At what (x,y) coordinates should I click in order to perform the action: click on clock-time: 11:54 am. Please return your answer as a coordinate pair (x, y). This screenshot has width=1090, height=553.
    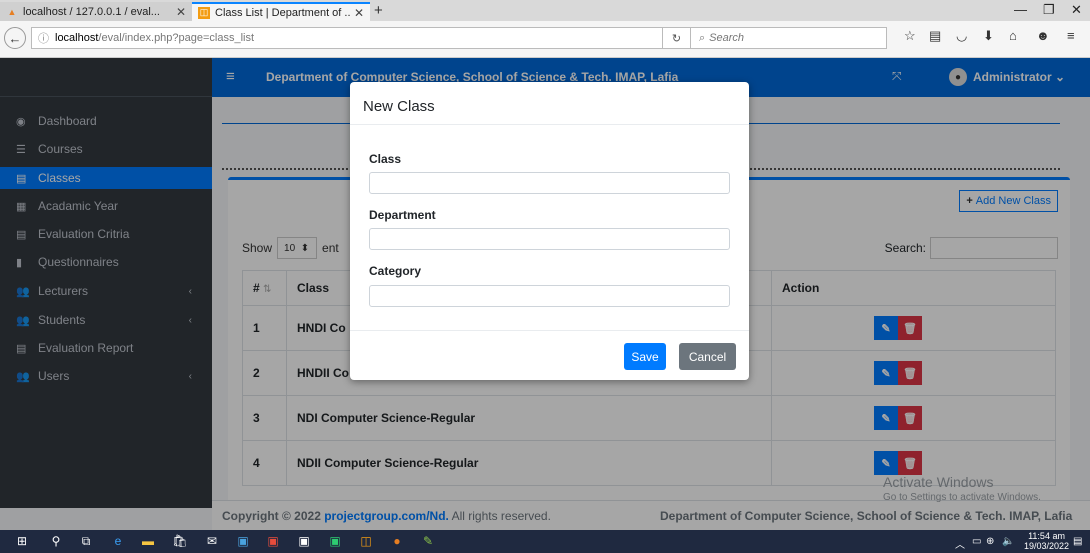
    Looking at the image, I should click on (1046, 536).